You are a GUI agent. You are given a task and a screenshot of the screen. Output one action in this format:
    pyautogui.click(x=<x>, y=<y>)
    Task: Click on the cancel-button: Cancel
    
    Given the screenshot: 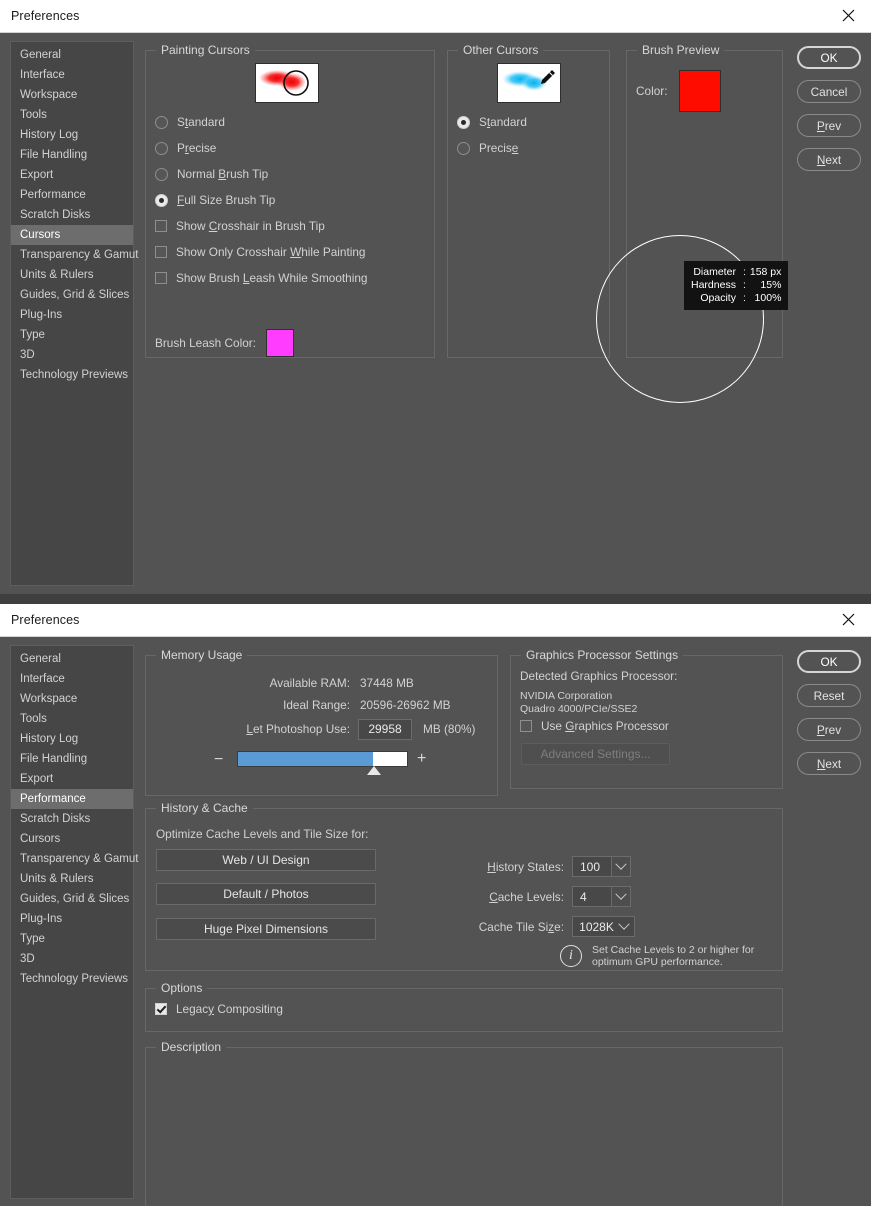 What is the action you would take?
    pyautogui.click(x=829, y=91)
    